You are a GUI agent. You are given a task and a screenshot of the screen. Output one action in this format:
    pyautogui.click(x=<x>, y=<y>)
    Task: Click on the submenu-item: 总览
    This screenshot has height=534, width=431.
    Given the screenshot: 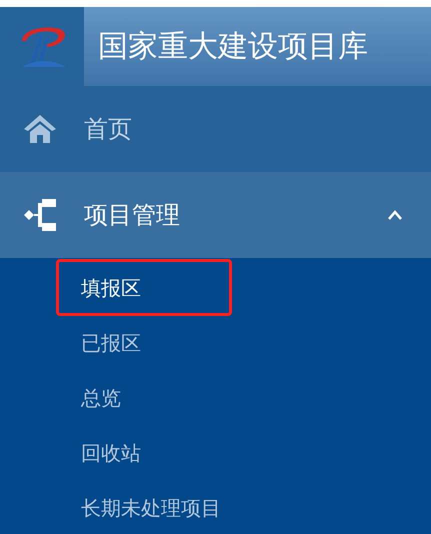 What is the action you would take?
    pyautogui.click(x=90, y=397)
    